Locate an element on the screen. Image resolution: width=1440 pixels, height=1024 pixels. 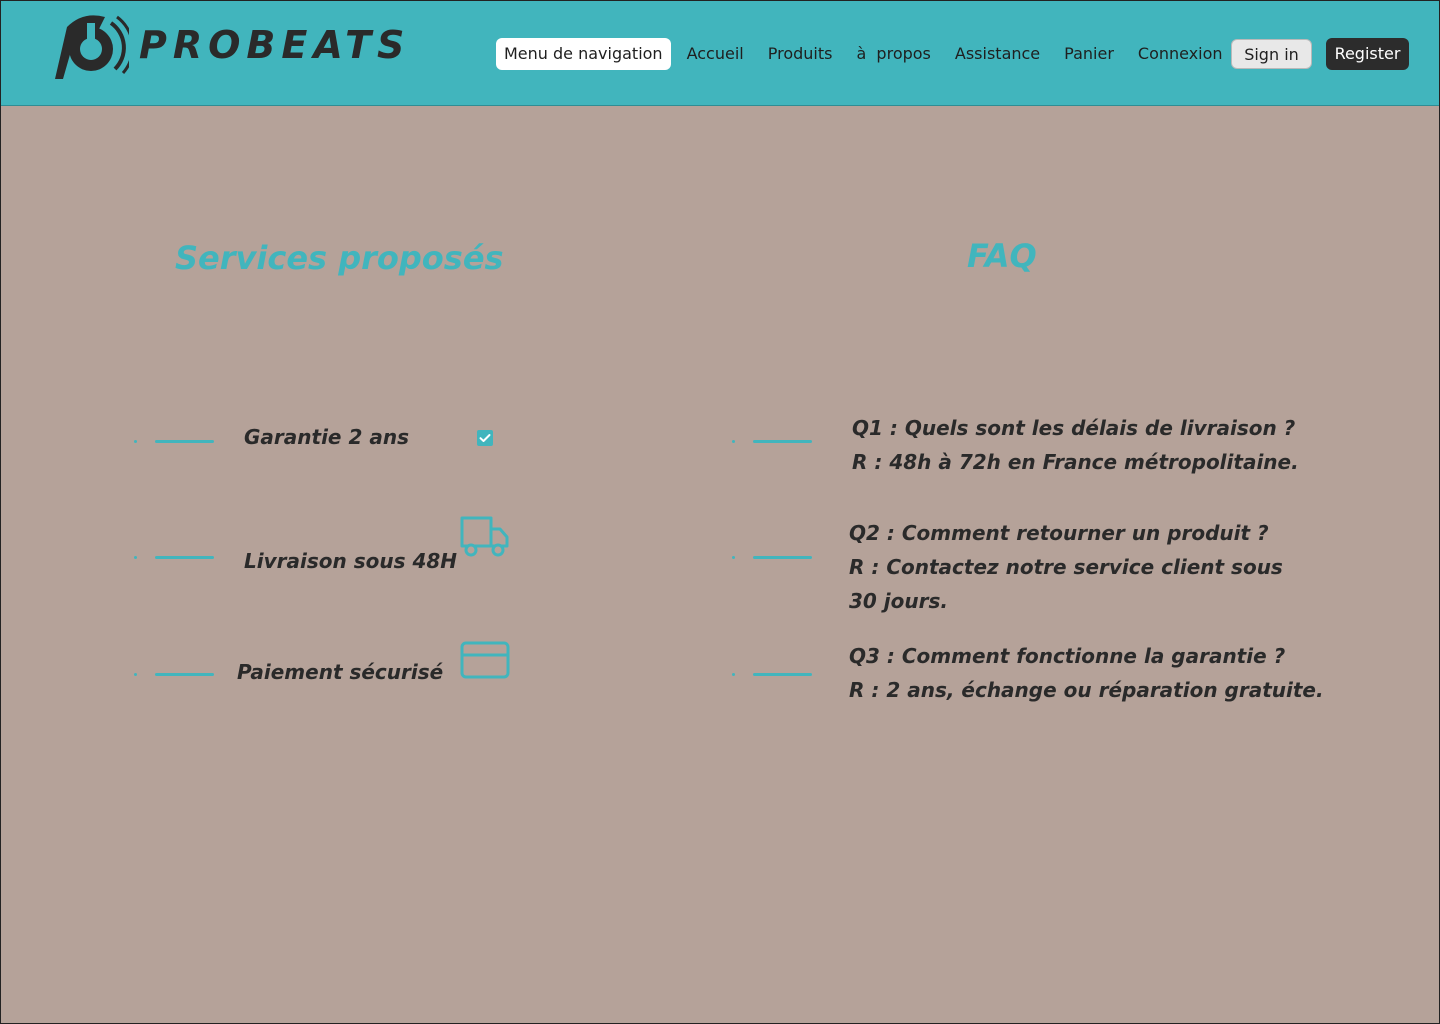
service-label: Livraison sous 48H is located at coordinates (351, 561).